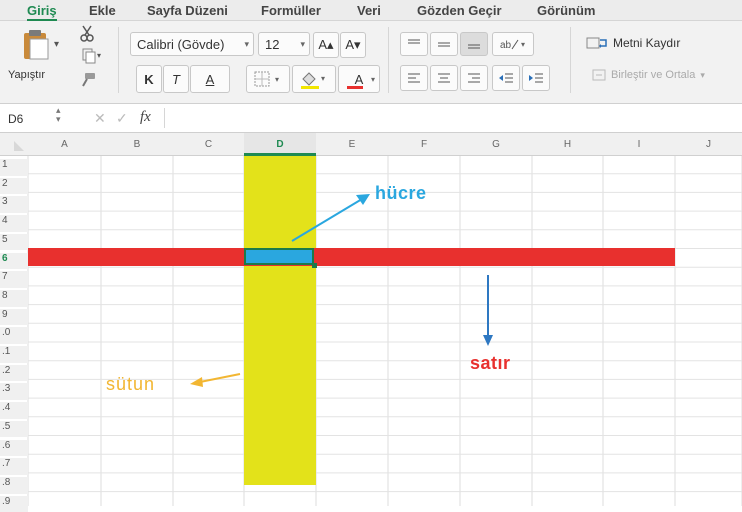 Image resolution: width=742 pixels, height=512 pixels. What do you see at coordinates (122, 118) in the screenshot?
I see `confirm-icon: ✓` at bounding box center [122, 118].